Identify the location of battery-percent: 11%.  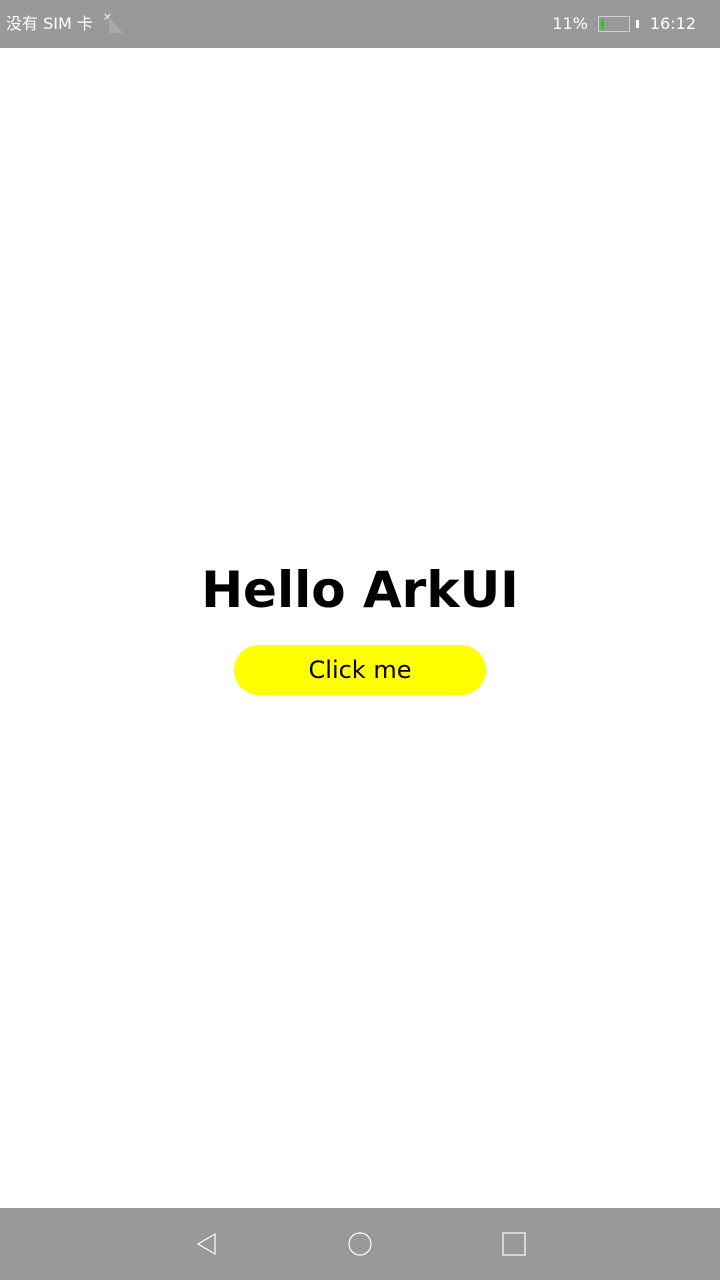
(570, 23).